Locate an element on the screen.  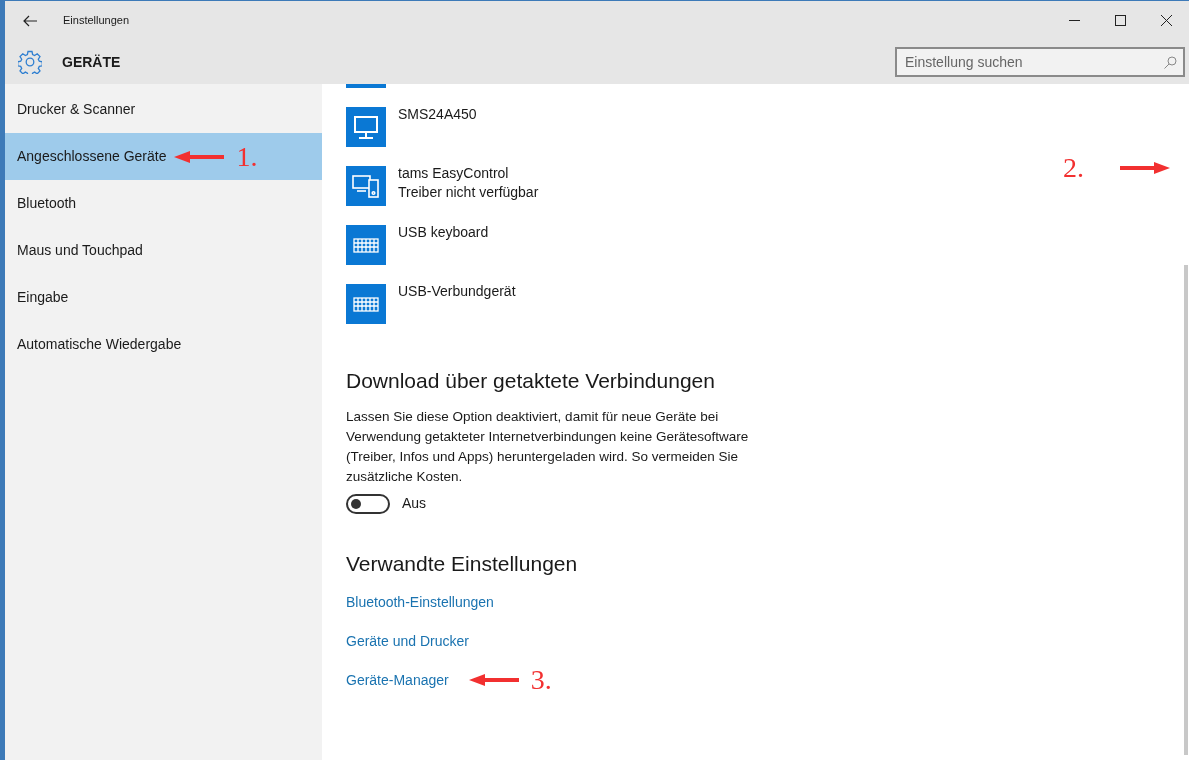
settings-link: Geräte-Manager is located at coordinates (397, 680).